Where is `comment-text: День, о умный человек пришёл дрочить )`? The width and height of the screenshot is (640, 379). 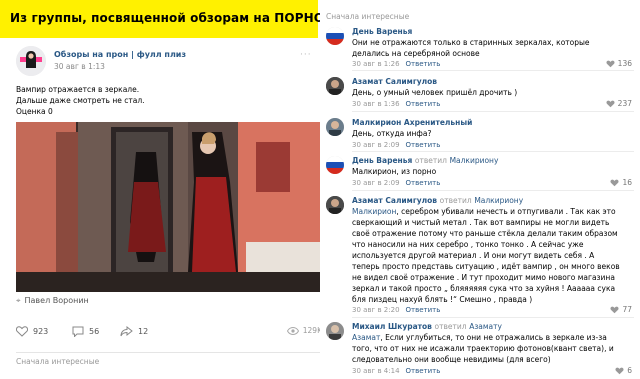
comment-text: День, о умный человек пришёл дрочить ) is located at coordinates (435, 92).